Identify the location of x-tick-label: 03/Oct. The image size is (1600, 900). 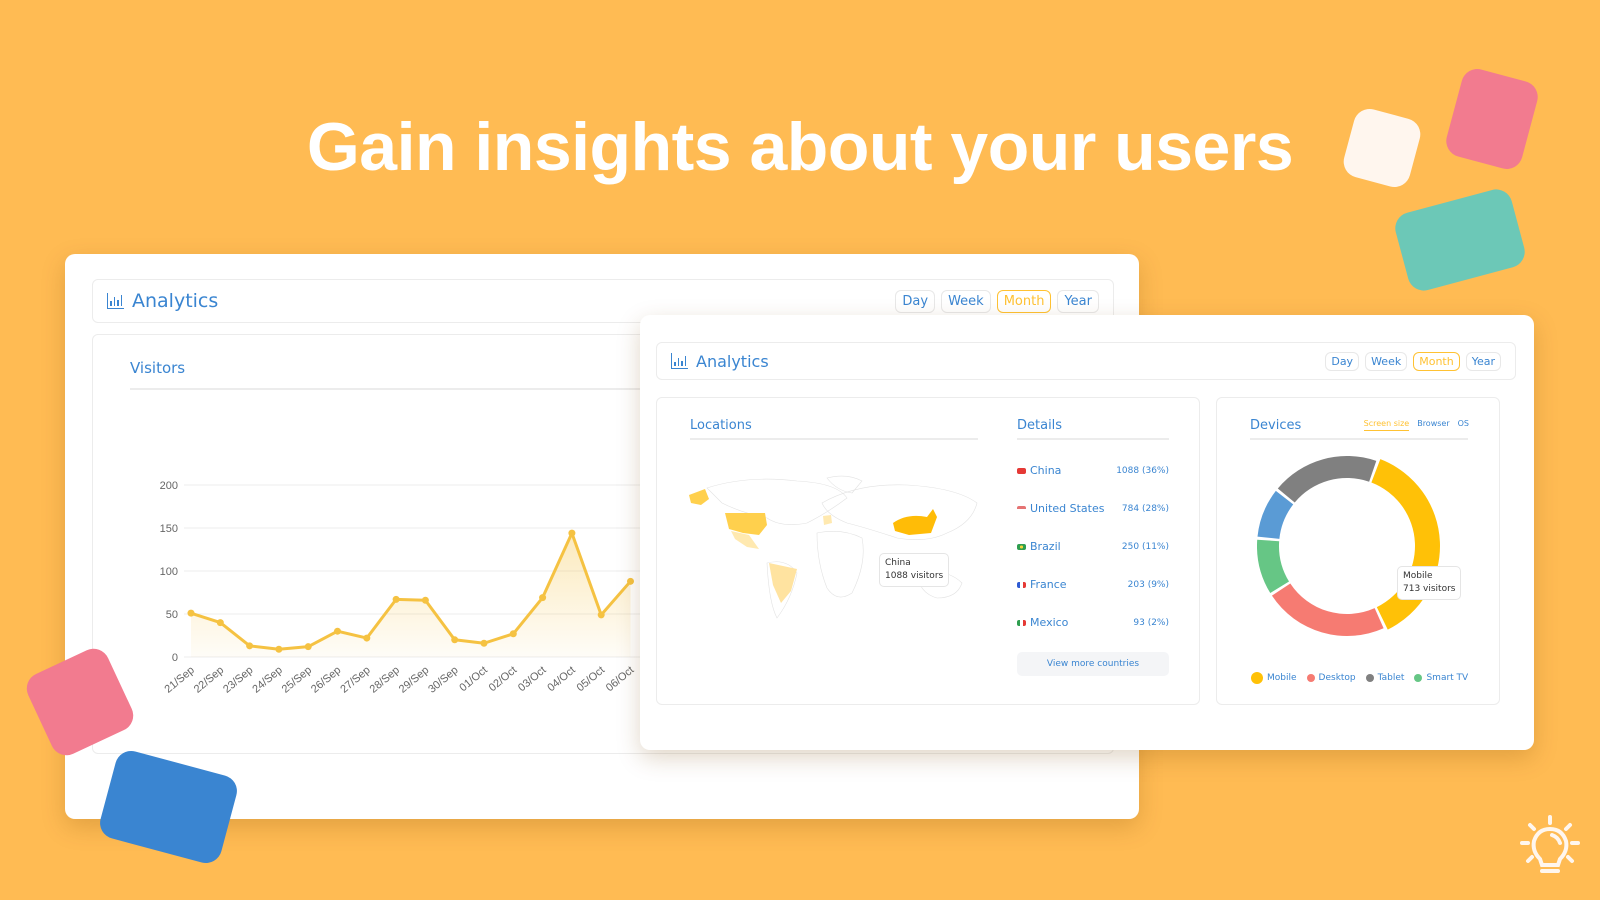
(532, 679).